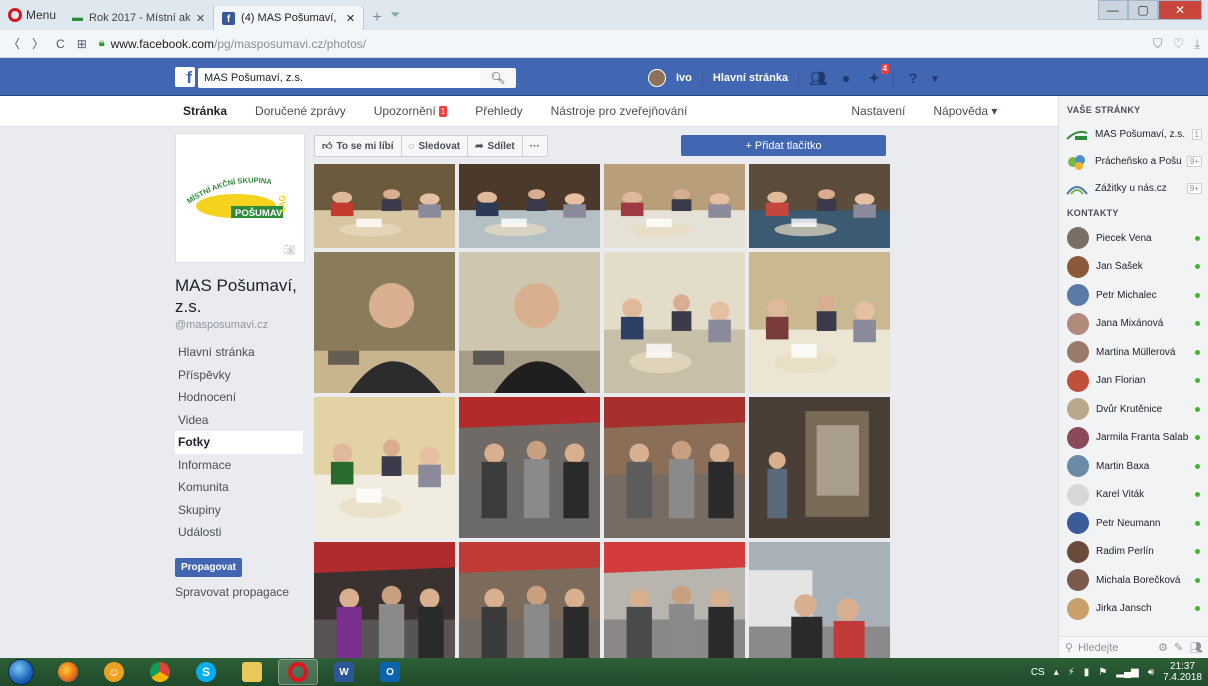 The image size is (1208, 686). Describe the element at coordinates (1133, 352) in the screenshot. I see `contact-item: Martina Müllerová` at that location.